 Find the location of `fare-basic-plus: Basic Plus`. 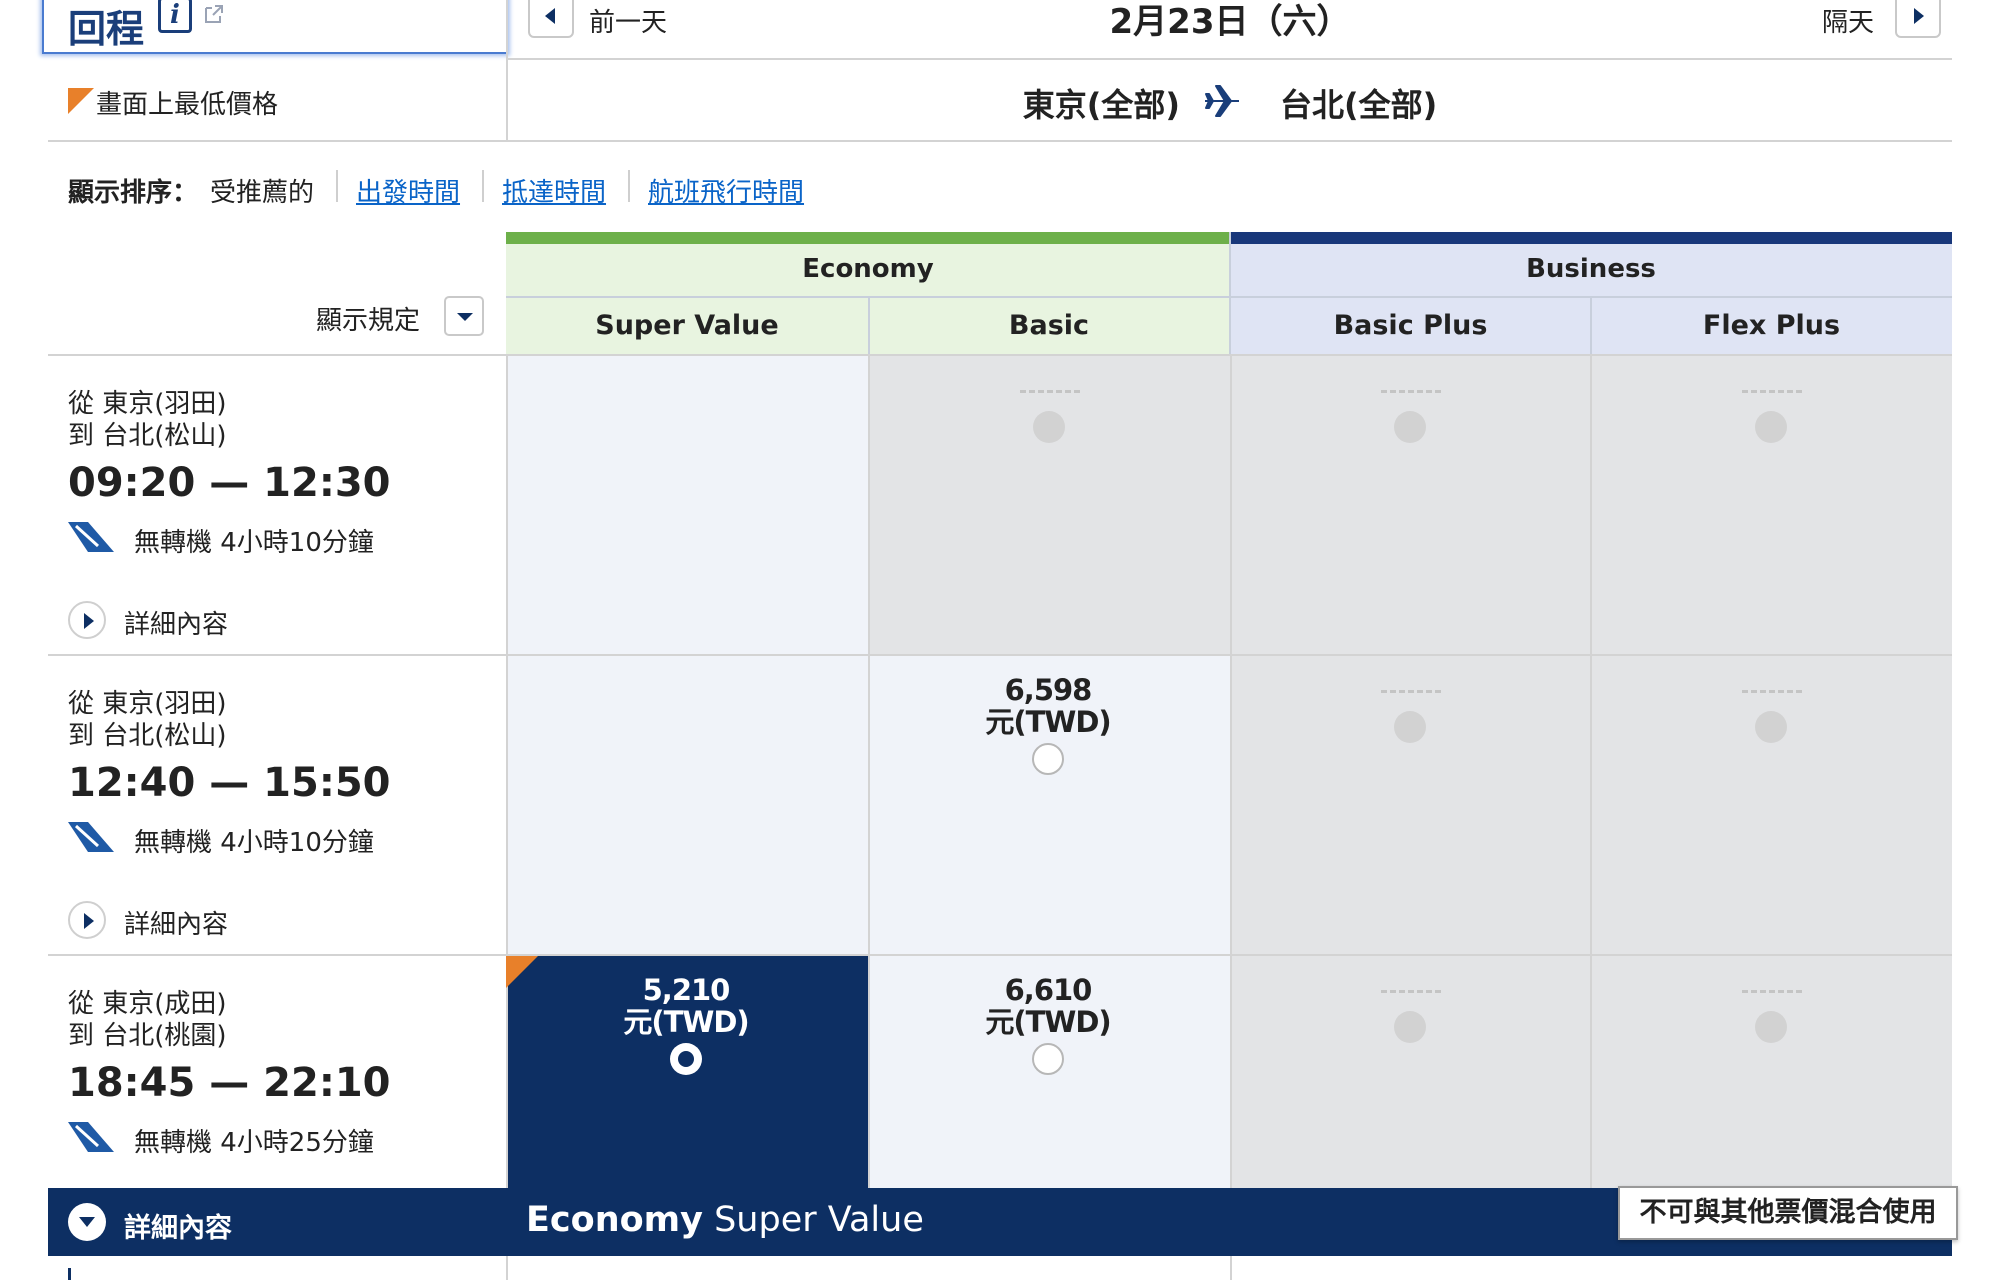

fare-basic-plus: Basic Plus is located at coordinates (1410, 325).